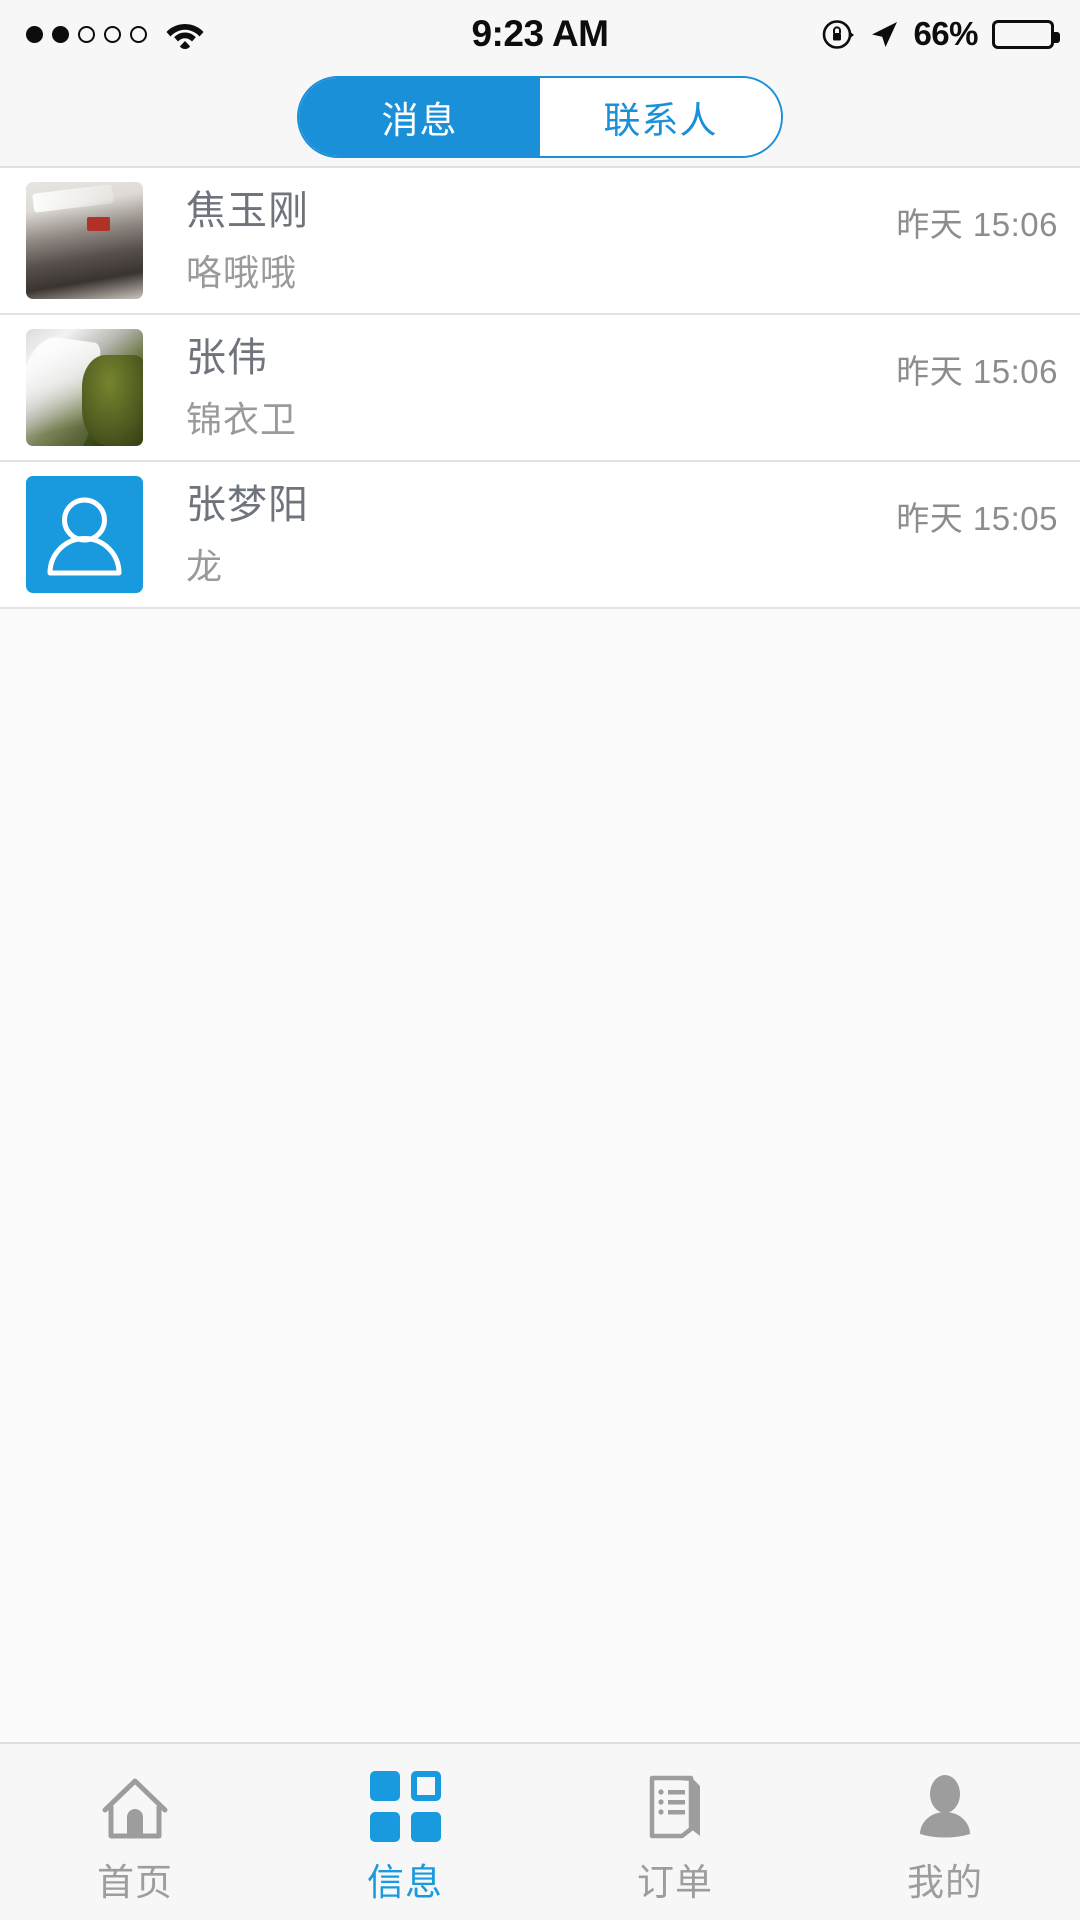  I want to click on tab-bar-label-profile: 我的, so click(945, 1882).